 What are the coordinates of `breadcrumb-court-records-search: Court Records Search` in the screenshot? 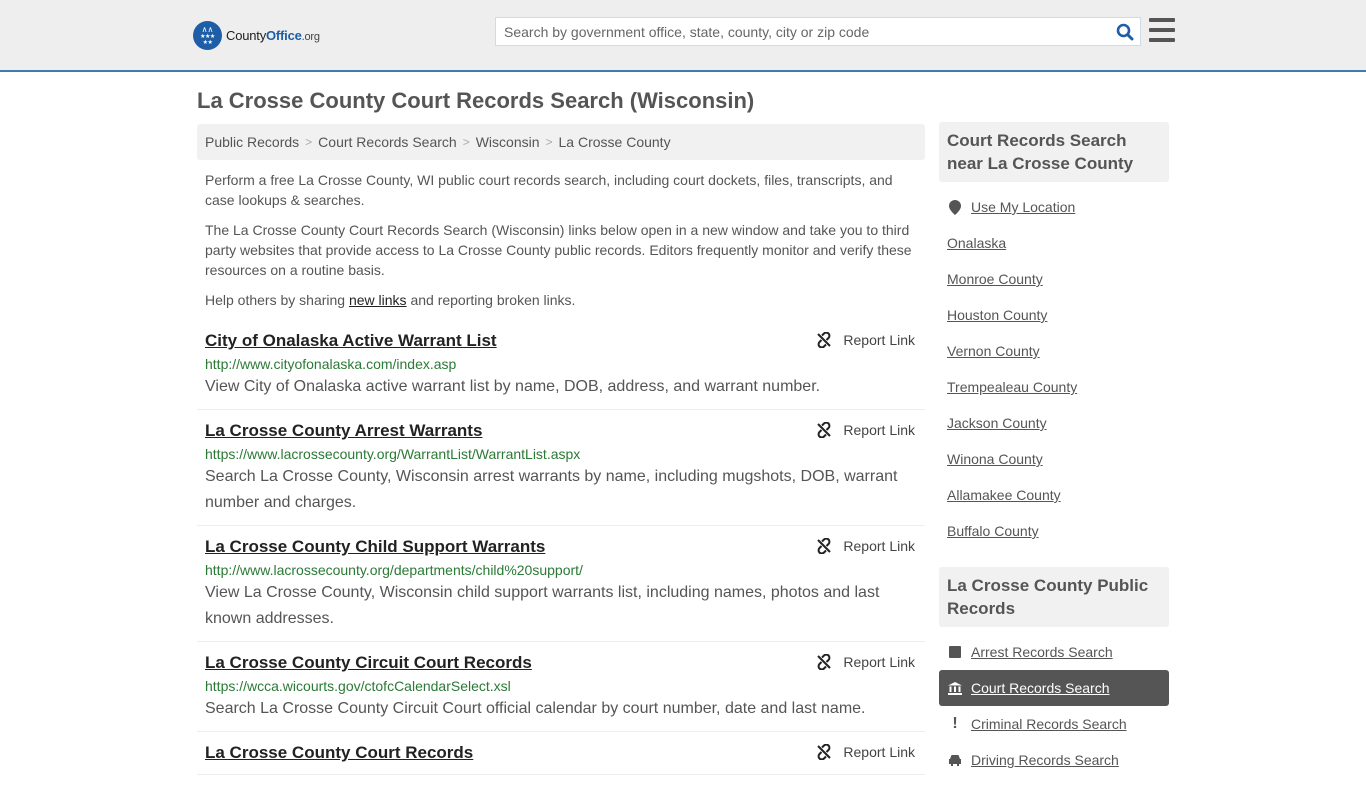 It's located at (387, 142).